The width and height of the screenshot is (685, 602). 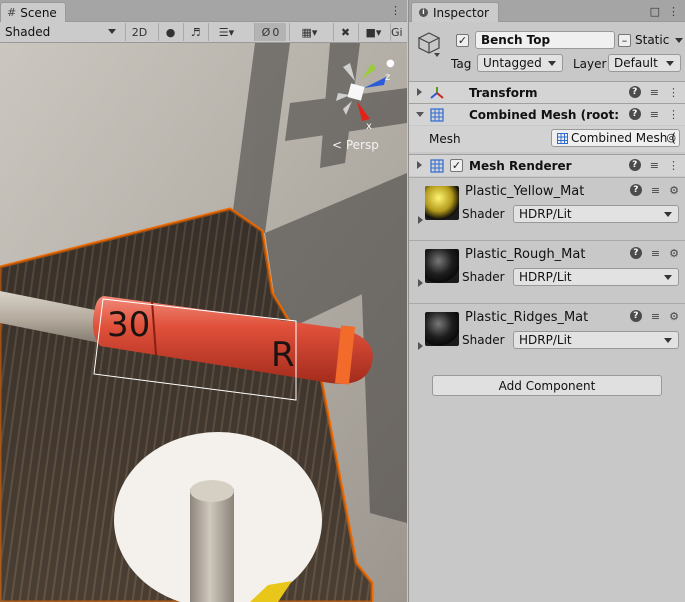 What do you see at coordinates (429, 43) in the screenshot?
I see `cube-icon` at bounding box center [429, 43].